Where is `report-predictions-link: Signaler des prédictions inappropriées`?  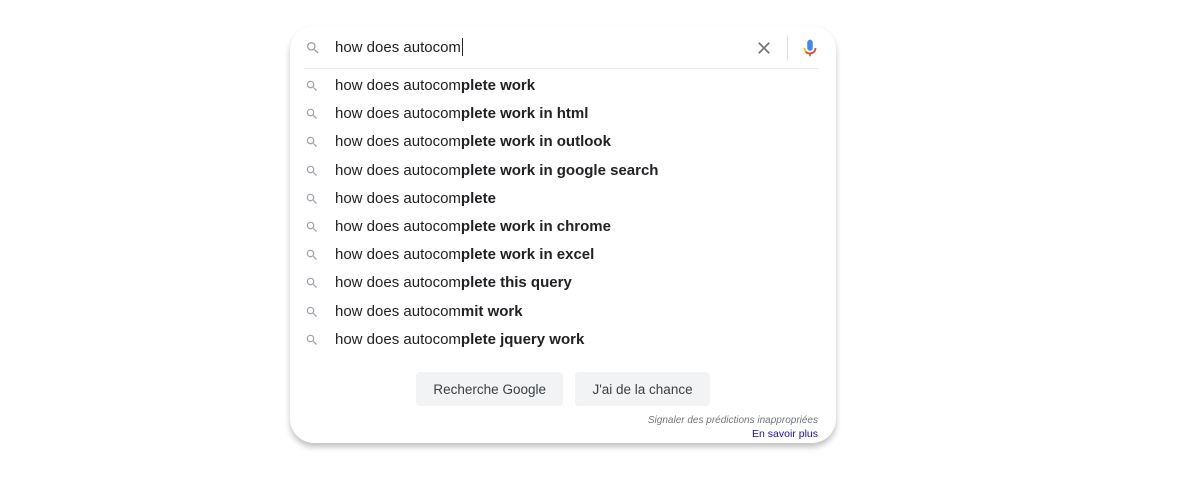 report-predictions-link: Signaler des prédictions inappropriées is located at coordinates (733, 420).